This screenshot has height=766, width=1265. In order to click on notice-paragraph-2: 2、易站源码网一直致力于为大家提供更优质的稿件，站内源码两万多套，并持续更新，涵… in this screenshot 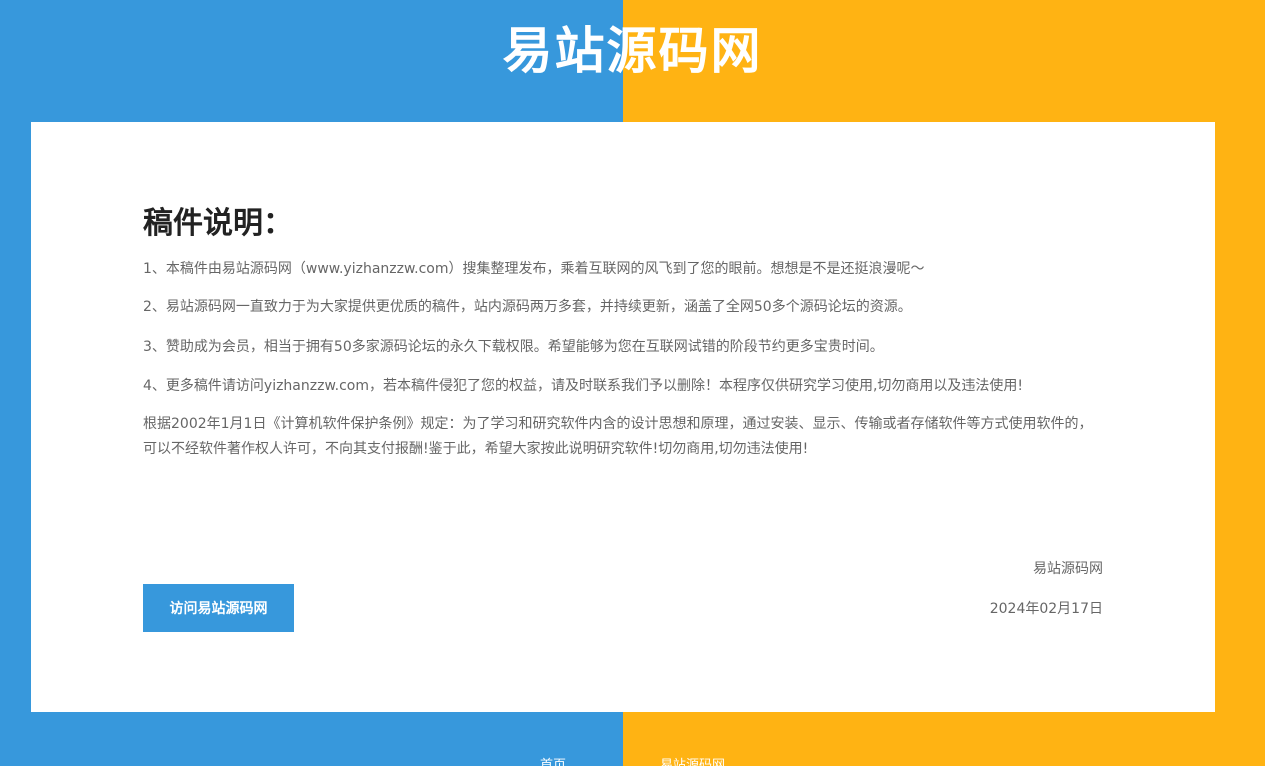, I will do `click(527, 307)`.